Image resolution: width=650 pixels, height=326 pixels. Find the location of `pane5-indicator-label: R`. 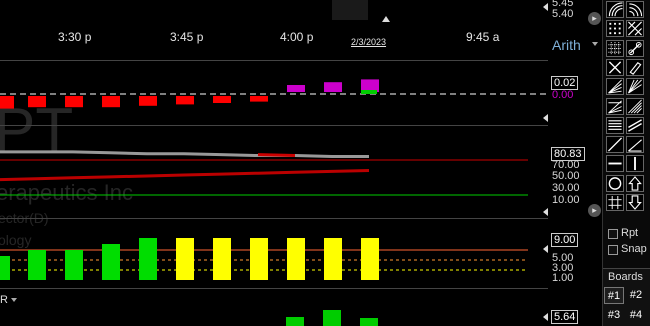

pane5-indicator-label: R is located at coordinates (4, 300).